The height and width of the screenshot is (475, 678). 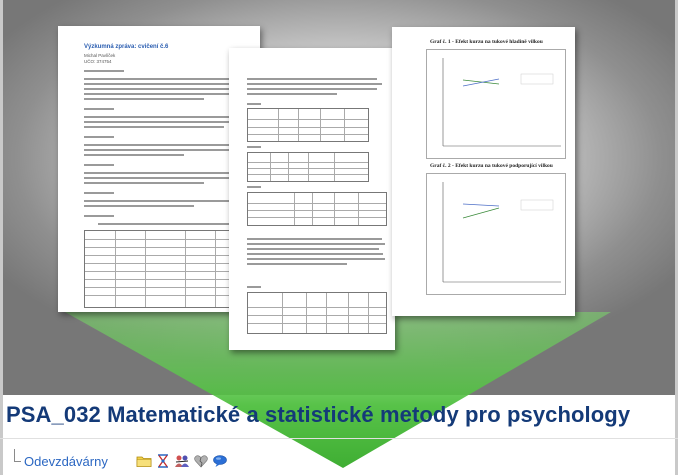 I want to click on doc-author: Michal Pavlíček, so click(x=100, y=55).